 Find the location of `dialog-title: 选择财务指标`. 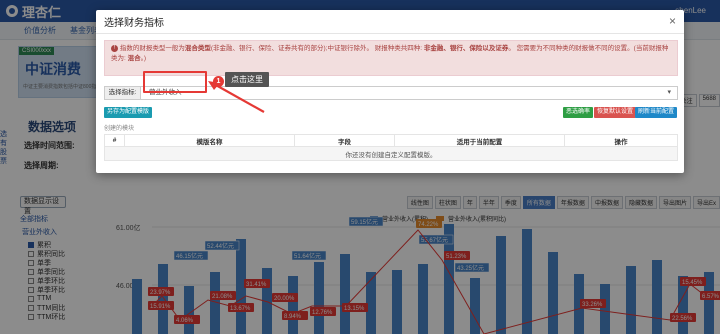

dialog-title: 选择财务指标 is located at coordinates (134, 23).